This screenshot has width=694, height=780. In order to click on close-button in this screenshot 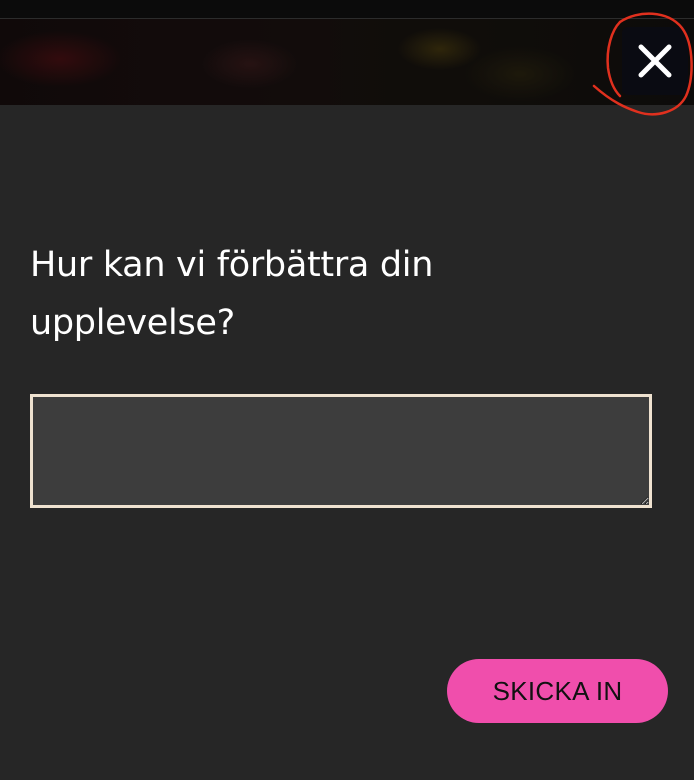, I will do `click(655, 61)`.